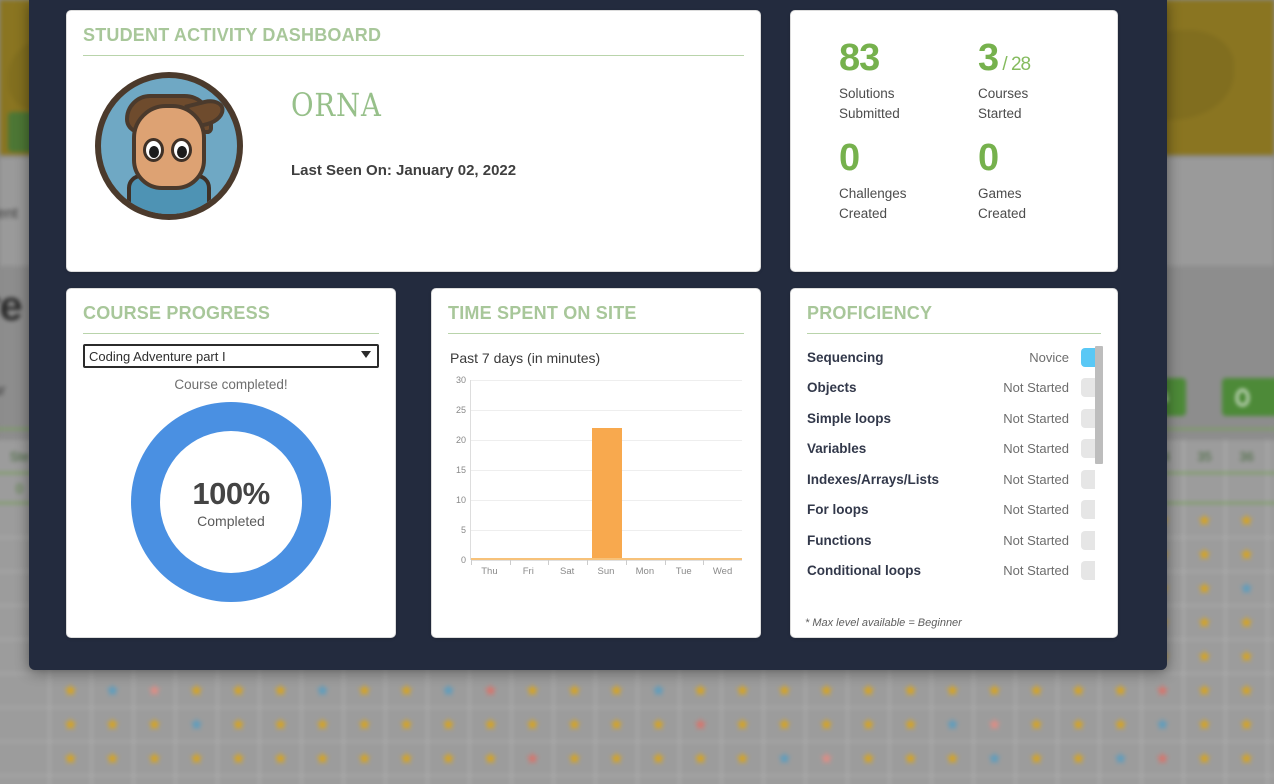 This screenshot has width=1274, height=784. I want to click on course-select: Coding Adventure part I, so click(231, 356).